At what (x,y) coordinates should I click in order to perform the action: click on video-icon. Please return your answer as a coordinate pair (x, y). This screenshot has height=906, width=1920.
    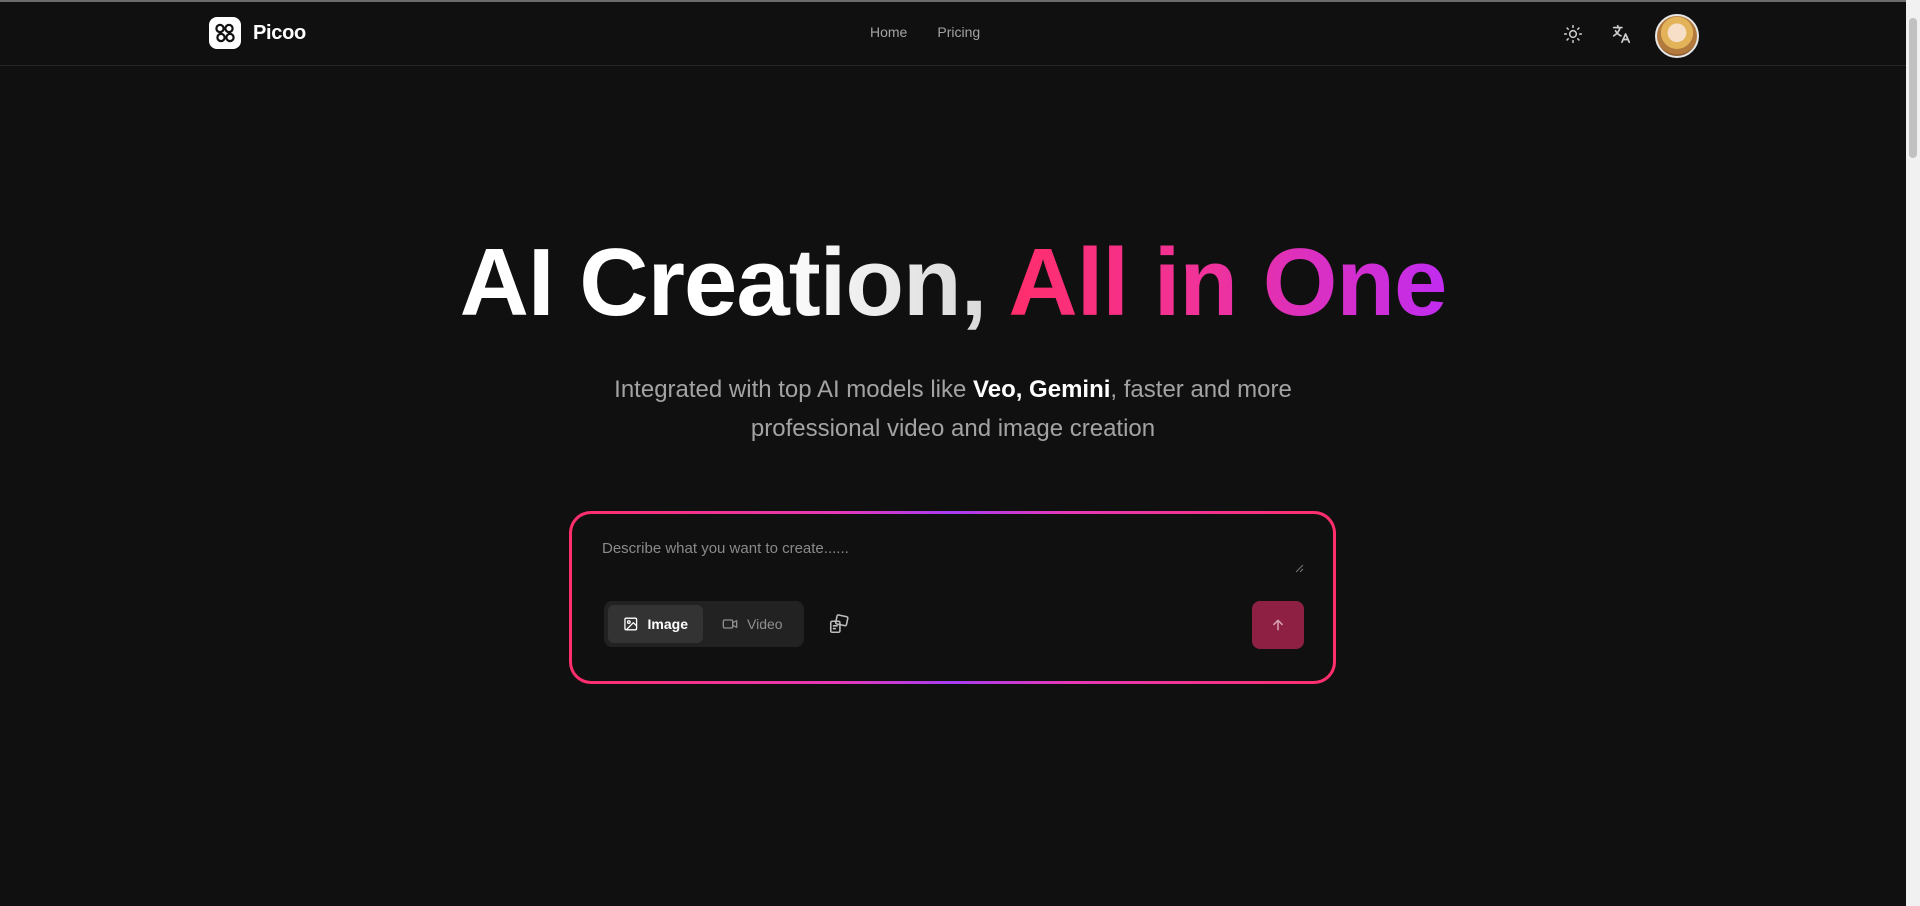
    Looking at the image, I should click on (730, 624).